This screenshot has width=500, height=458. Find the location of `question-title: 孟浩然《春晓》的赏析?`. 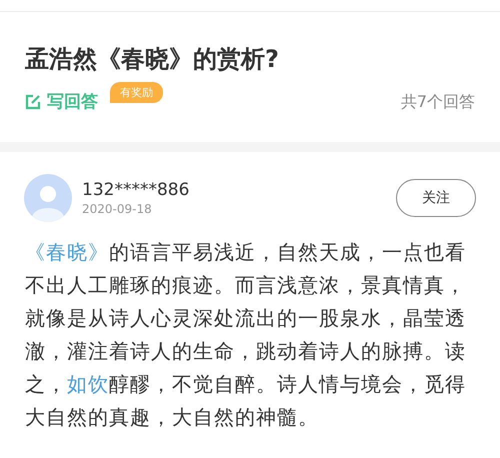

question-title: 孟浩然《春晓》的赏析? is located at coordinates (152, 59).